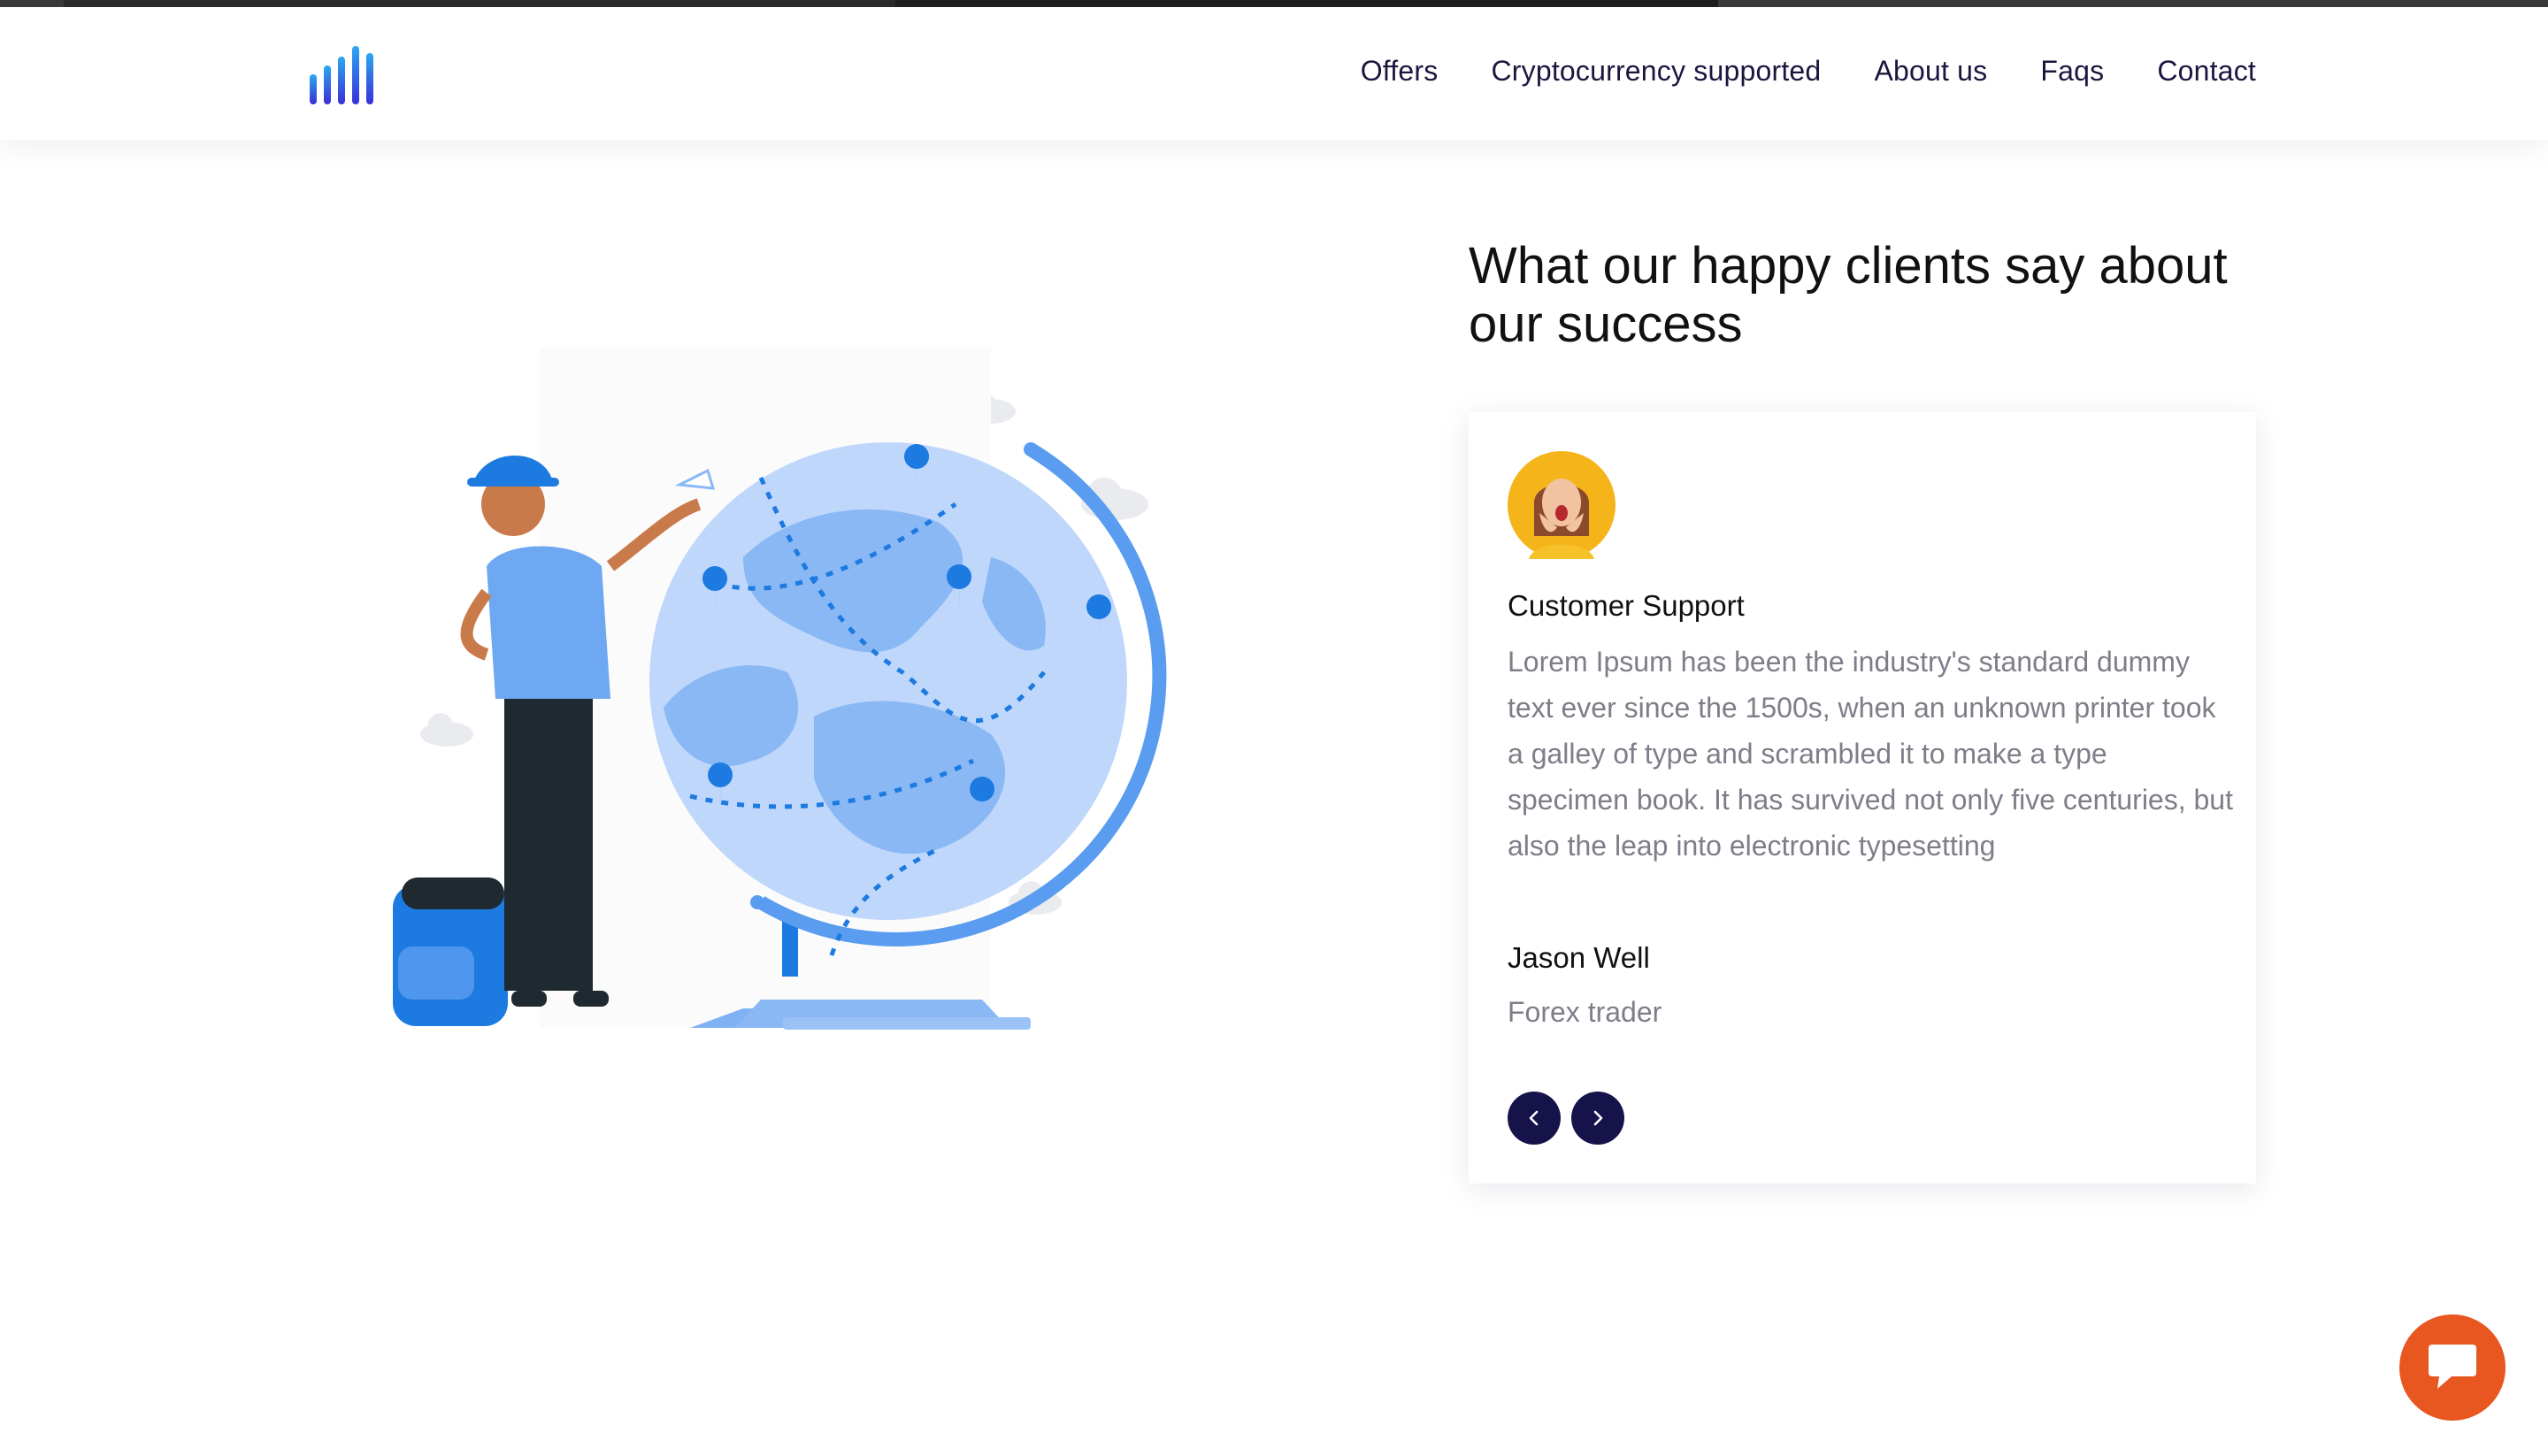 This screenshot has width=2548, height=1456. What do you see at coordinates (780, 688) in the screenshot?
I see `traveler-globe-illustration` at bounding box center [780, 688].